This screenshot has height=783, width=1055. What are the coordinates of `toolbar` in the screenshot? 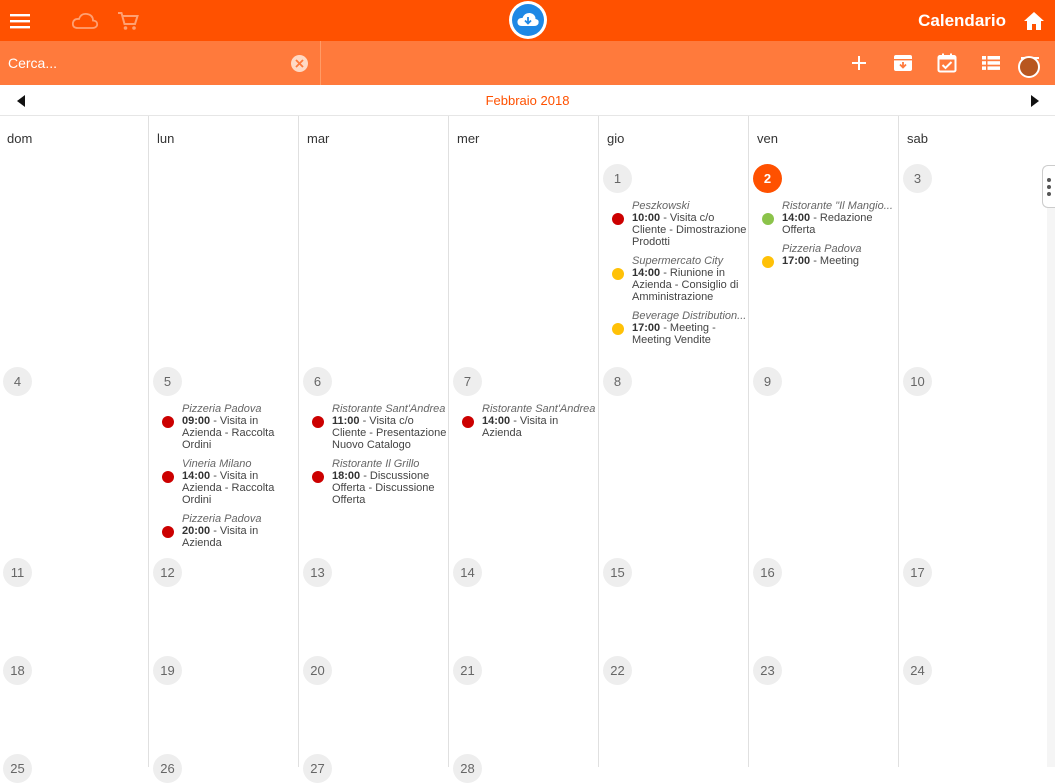 It's located at (527, 63).